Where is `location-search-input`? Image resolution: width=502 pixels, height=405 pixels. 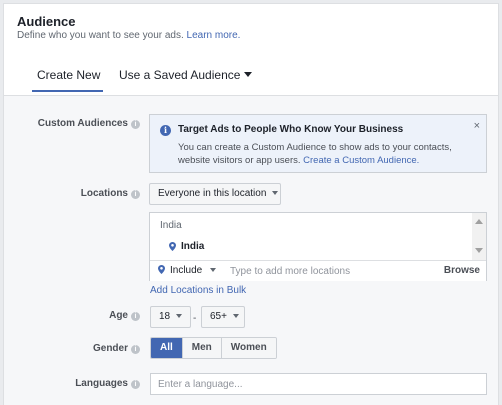
location-search-input is located at coordinates (330, 271).